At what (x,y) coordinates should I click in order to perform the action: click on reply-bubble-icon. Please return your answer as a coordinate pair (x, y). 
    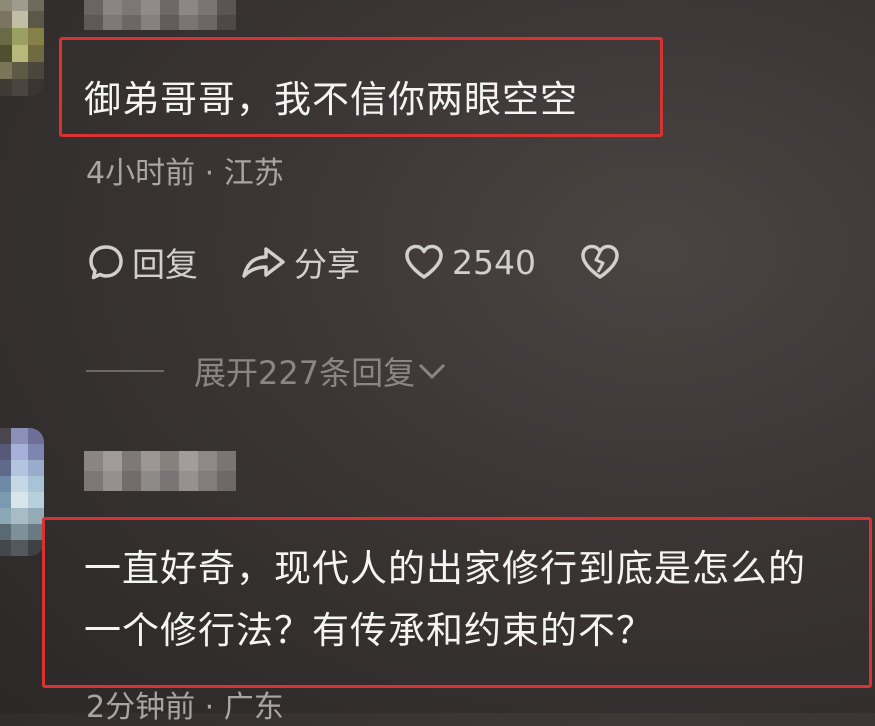
    Looking at the image, I should click on (106, 262).